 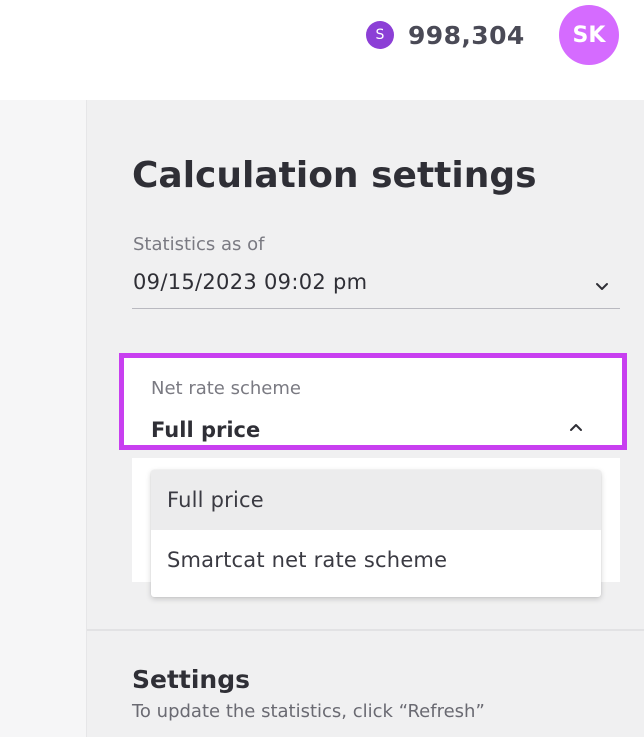 What do you see at coordinates (576, 427) in the screenshot?
I see `chevron-up-icon` at bounding box center [576, 427].